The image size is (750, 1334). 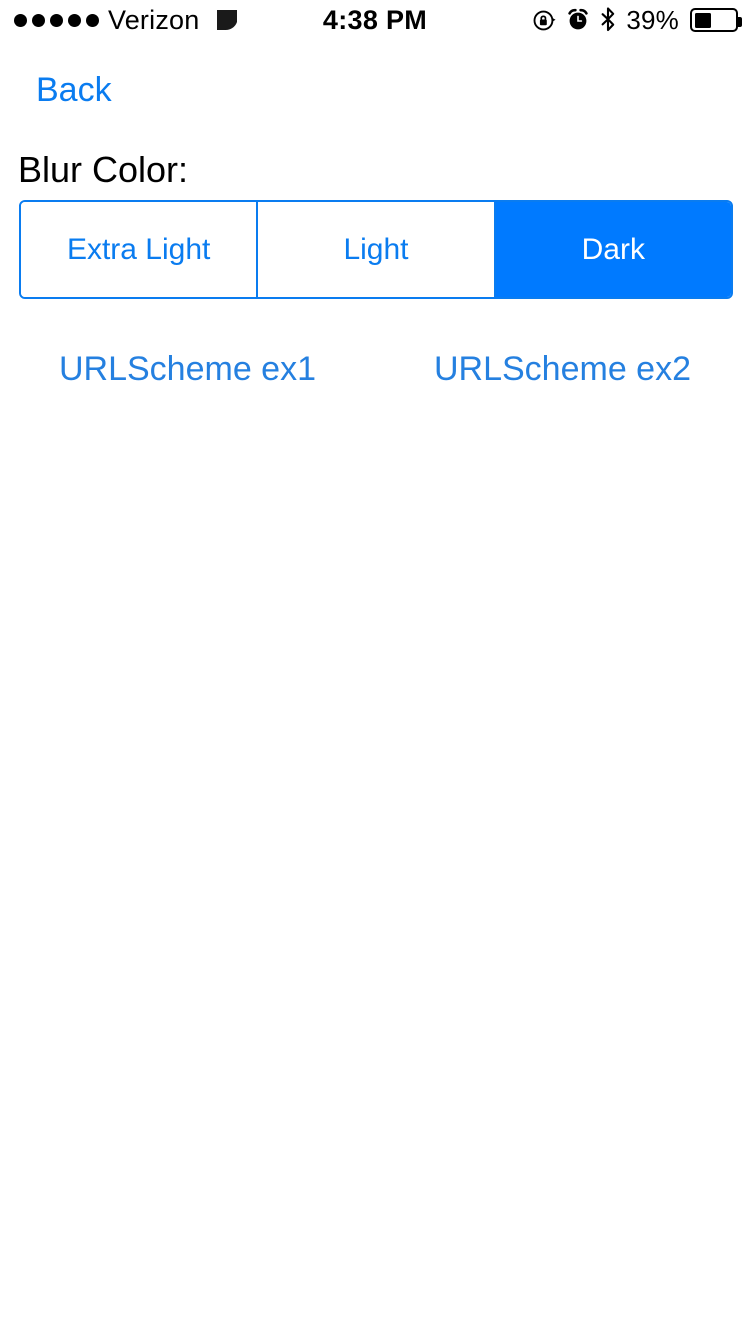 I want to click on segment-light: Light, so click(x=377, y=249).